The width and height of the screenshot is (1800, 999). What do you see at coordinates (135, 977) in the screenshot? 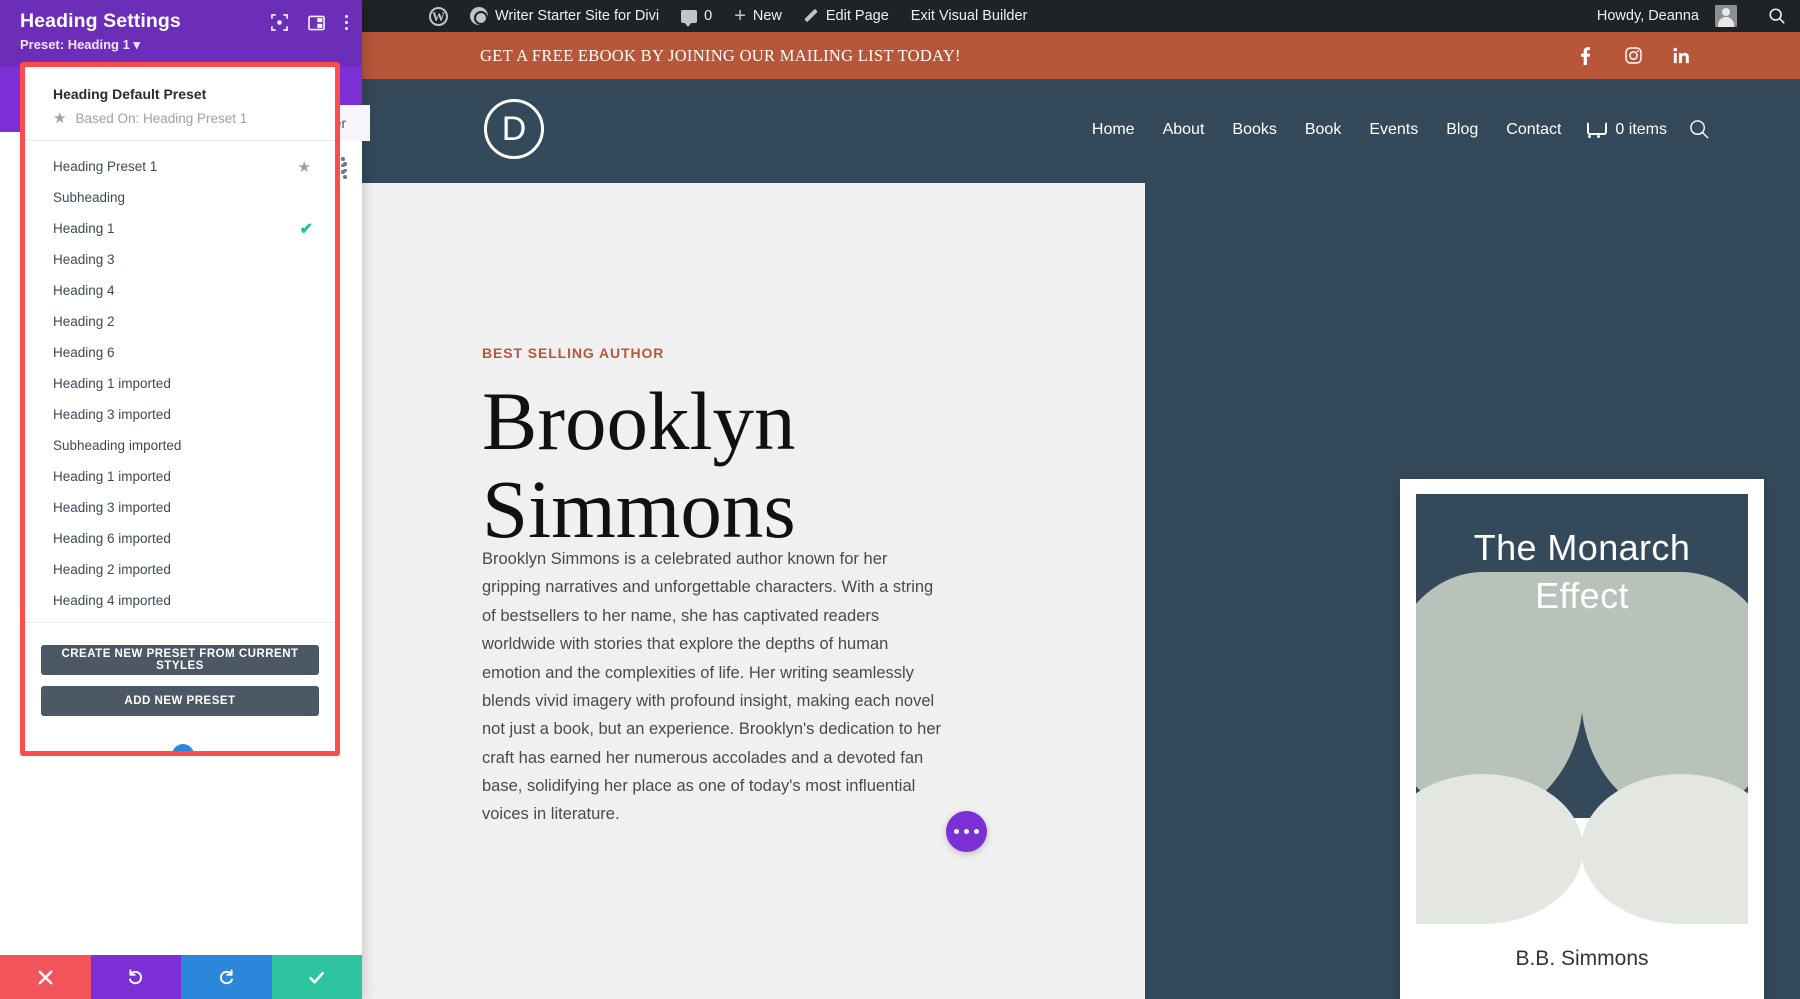
I see `undo-button` at bounding box center [135, 977].